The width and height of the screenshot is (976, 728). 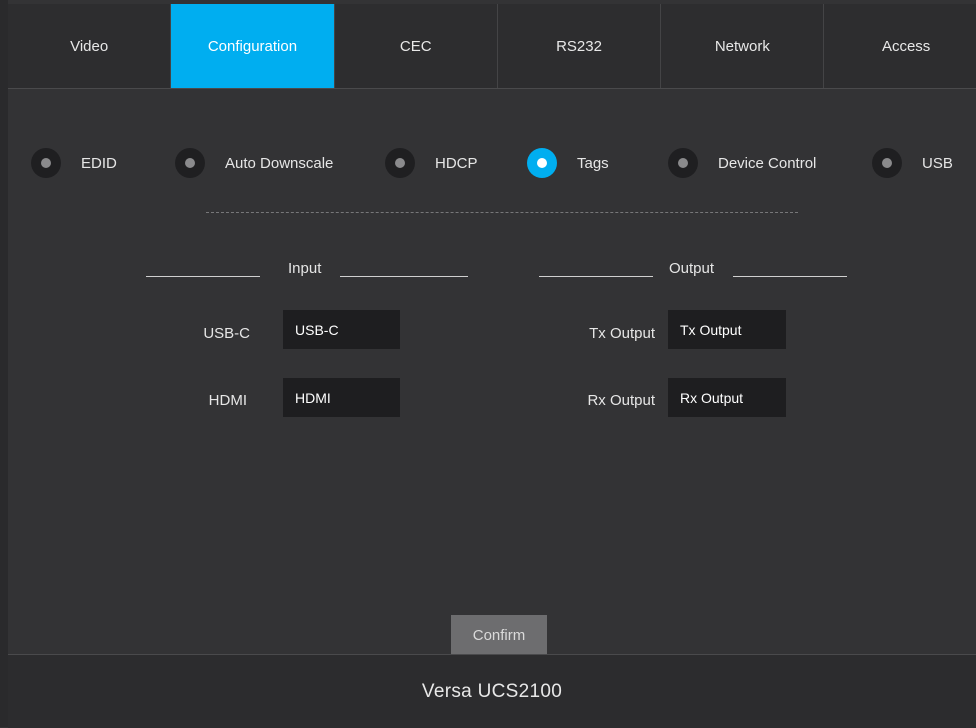 I want to click on tab-rs232: RS232, so click(x=580, y=46).